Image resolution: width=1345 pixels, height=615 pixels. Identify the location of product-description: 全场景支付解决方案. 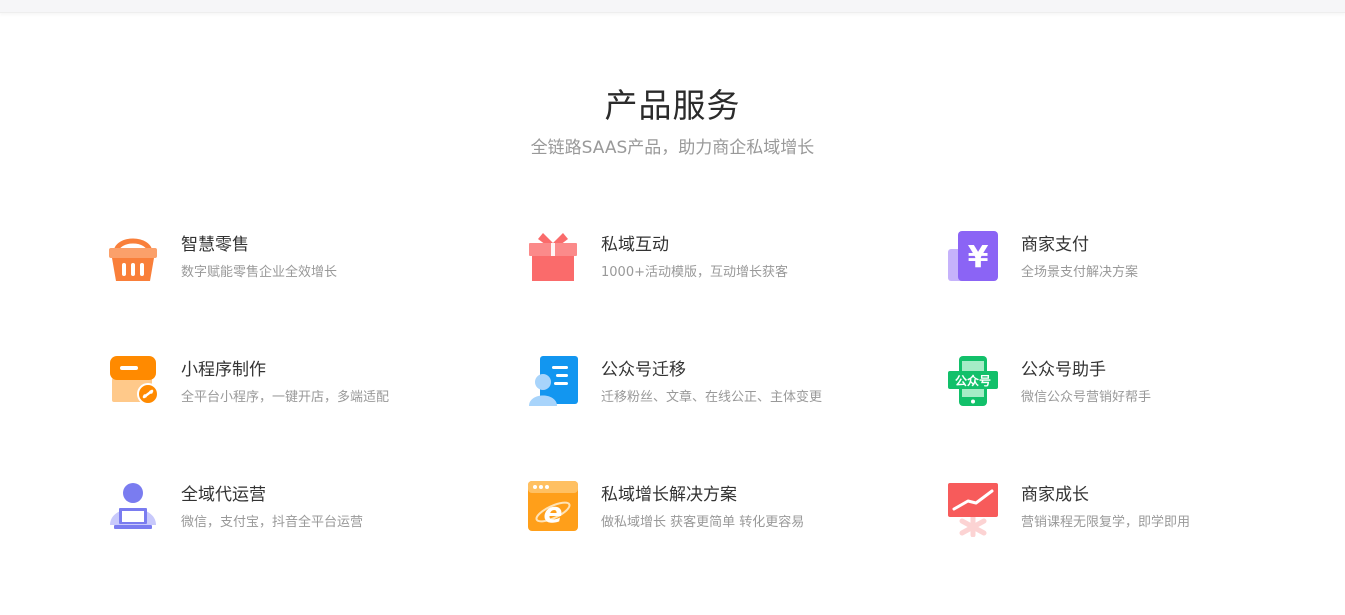
(1080, 272).